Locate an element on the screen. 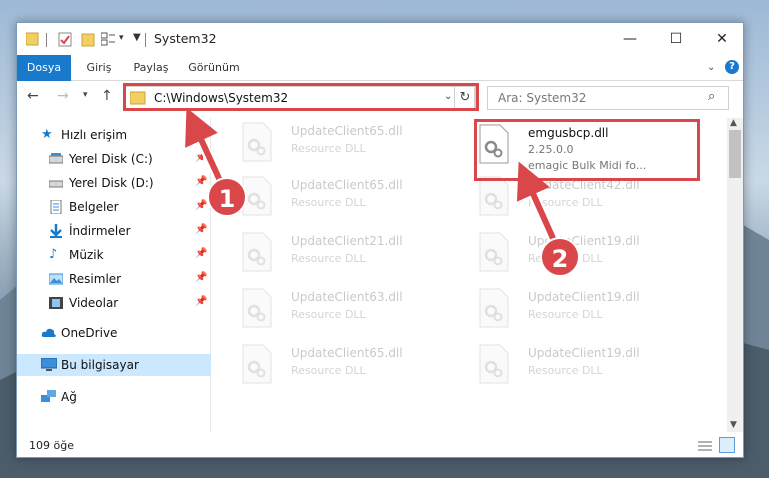 Image resolution: width=769 pixels, height=478 pixels. properties-icon is located at coordinates (65, 39).